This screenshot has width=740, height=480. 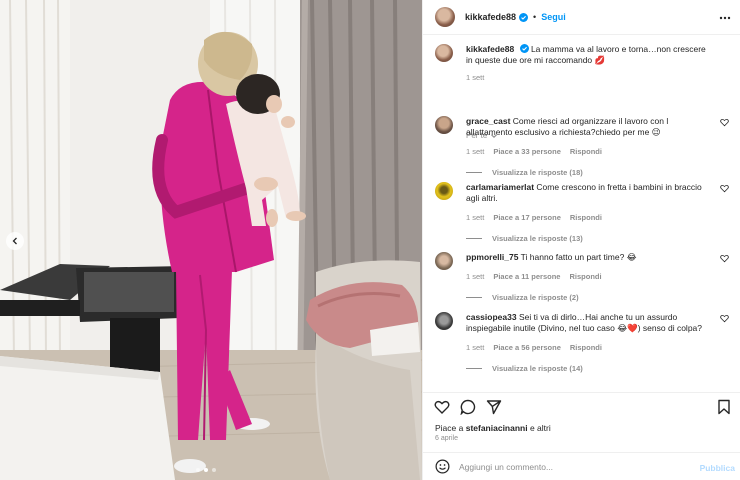 What do you see at coordinates (497, 428) in the screenshot?
I see `likes-user: stefaniacinanni` at bounding box center [497, 428].